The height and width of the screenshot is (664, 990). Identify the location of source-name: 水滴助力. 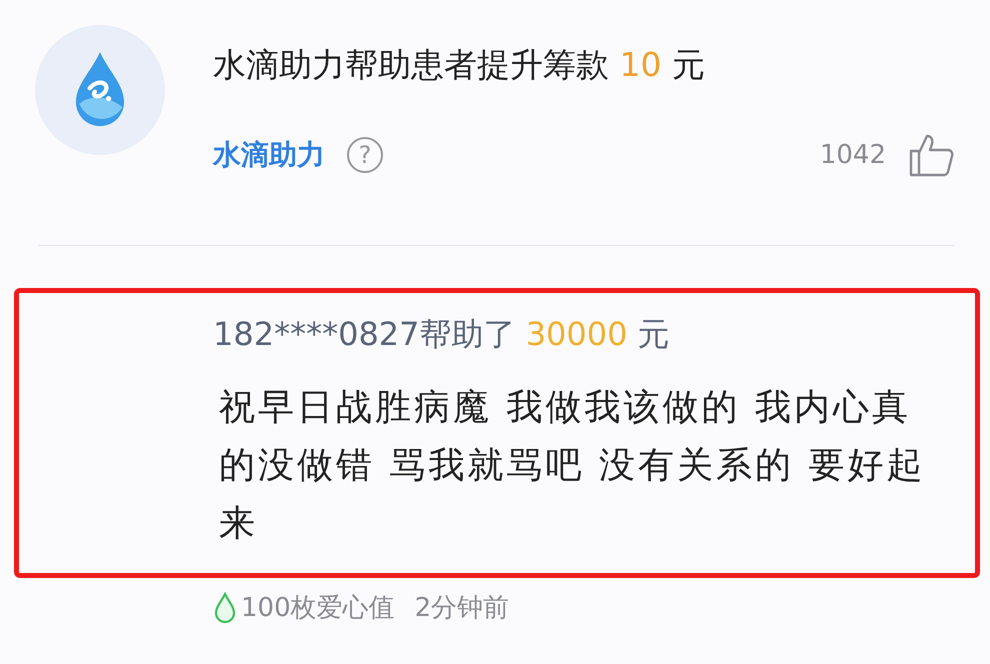
(269, 155).